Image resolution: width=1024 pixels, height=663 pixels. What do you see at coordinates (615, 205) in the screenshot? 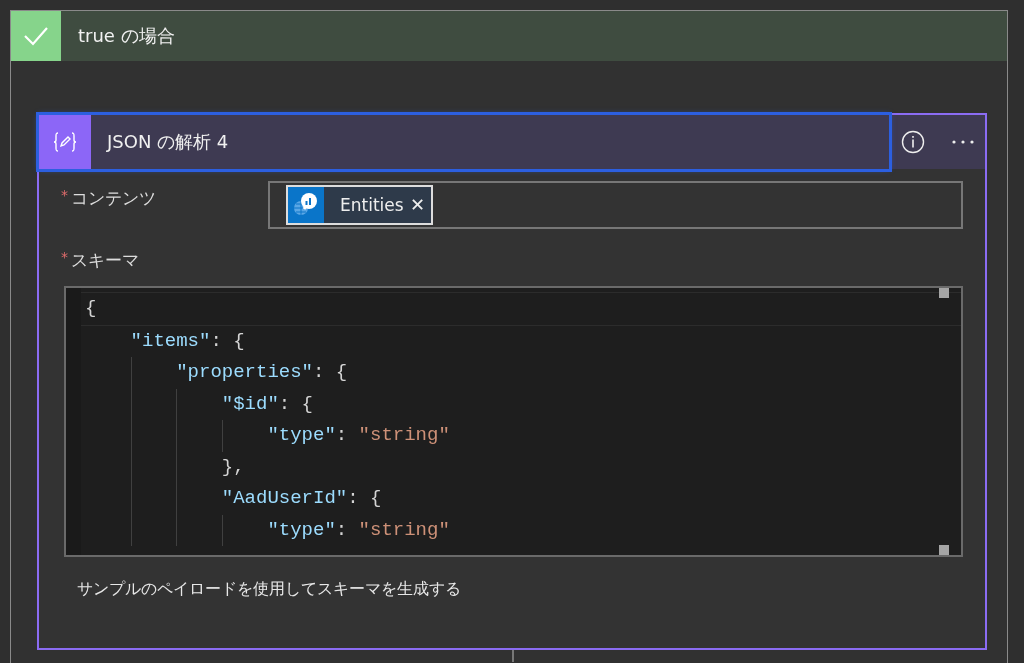
I see `content-input-field: Entities ✕` at bounding box center [615, 205].